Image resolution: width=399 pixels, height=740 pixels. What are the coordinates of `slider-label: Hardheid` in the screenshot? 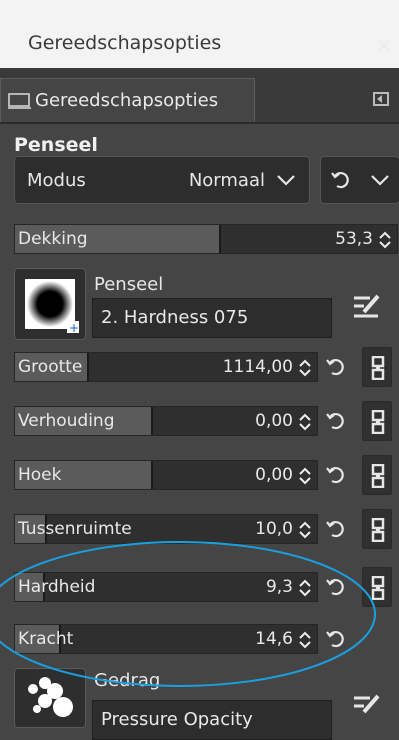 It's located at (57, 587).